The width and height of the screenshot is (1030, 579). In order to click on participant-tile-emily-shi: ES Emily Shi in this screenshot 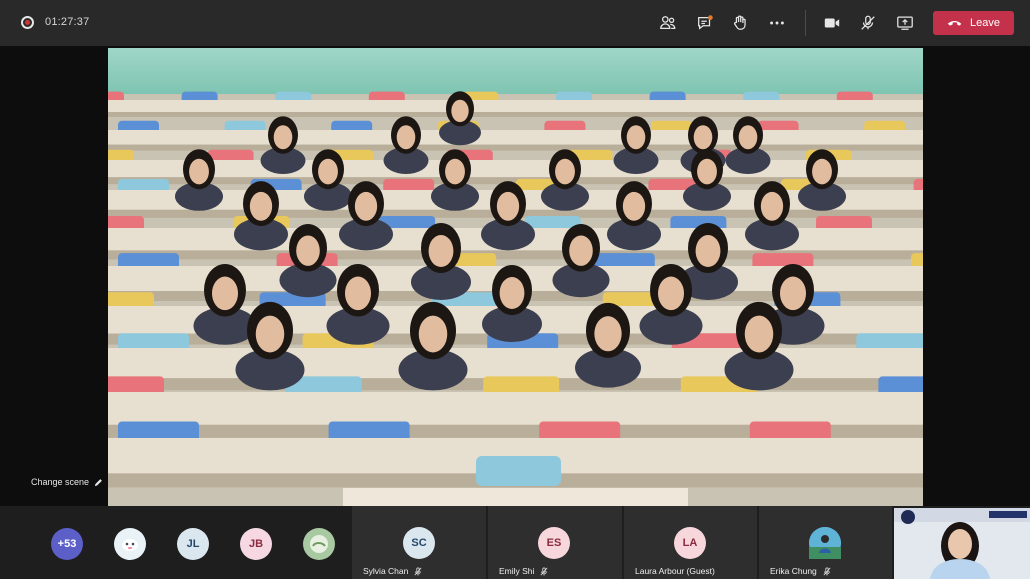, I will do `click(555, 542)`.